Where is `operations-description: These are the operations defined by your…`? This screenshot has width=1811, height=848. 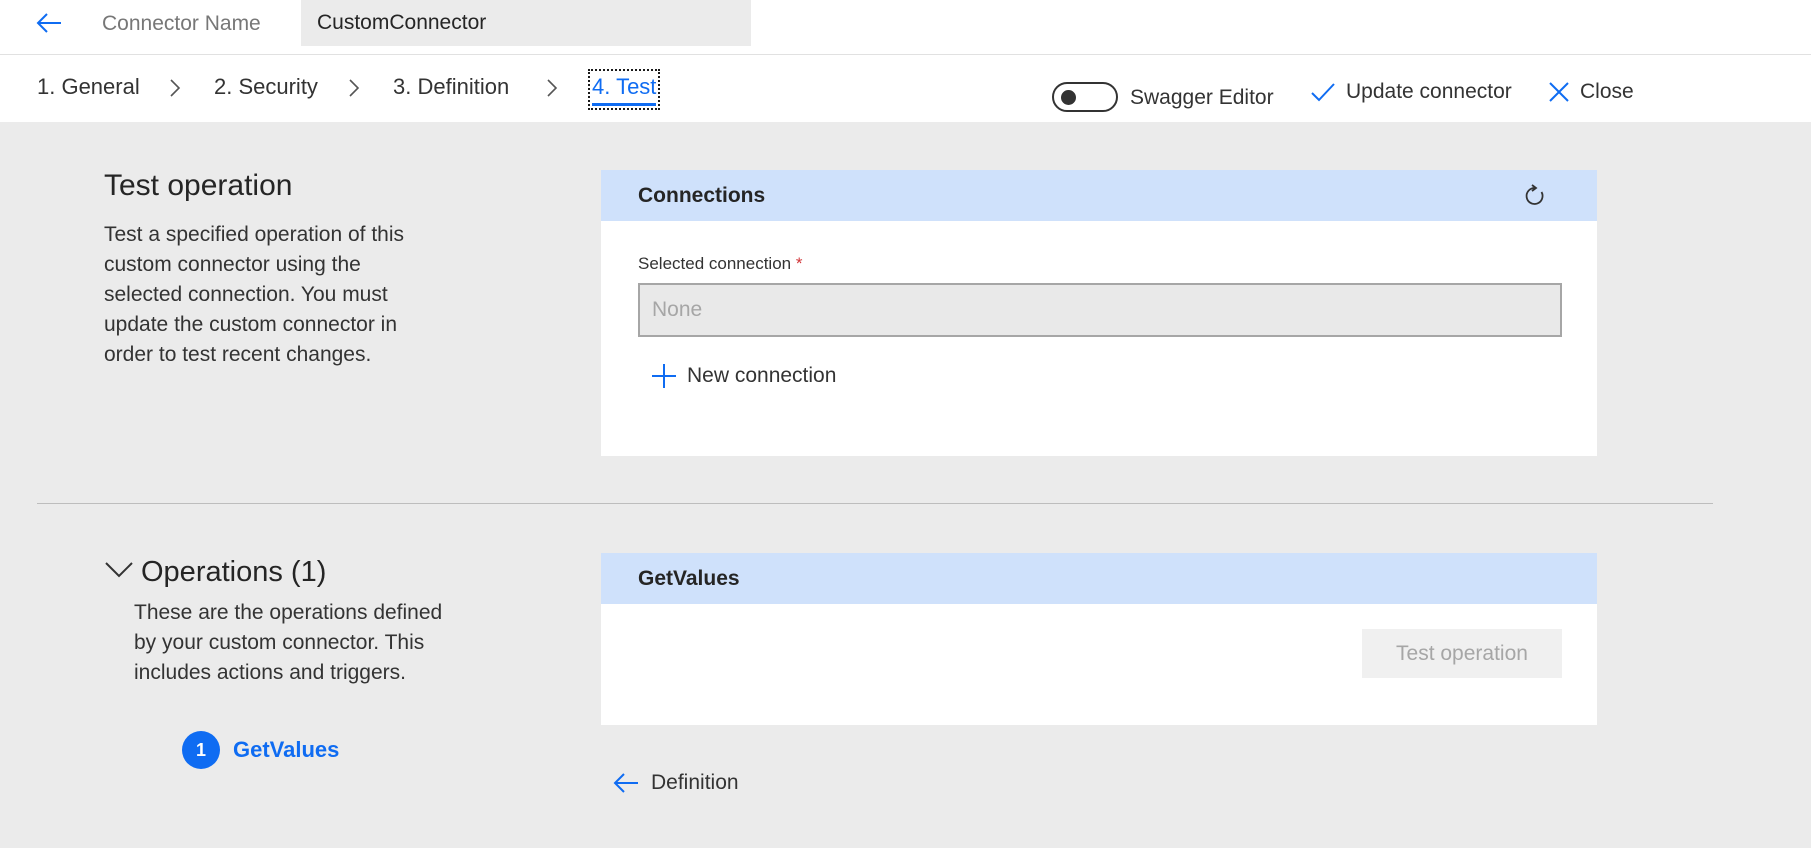
operations-description: These are the operations defined by your… is located at coordinates (288, 642).